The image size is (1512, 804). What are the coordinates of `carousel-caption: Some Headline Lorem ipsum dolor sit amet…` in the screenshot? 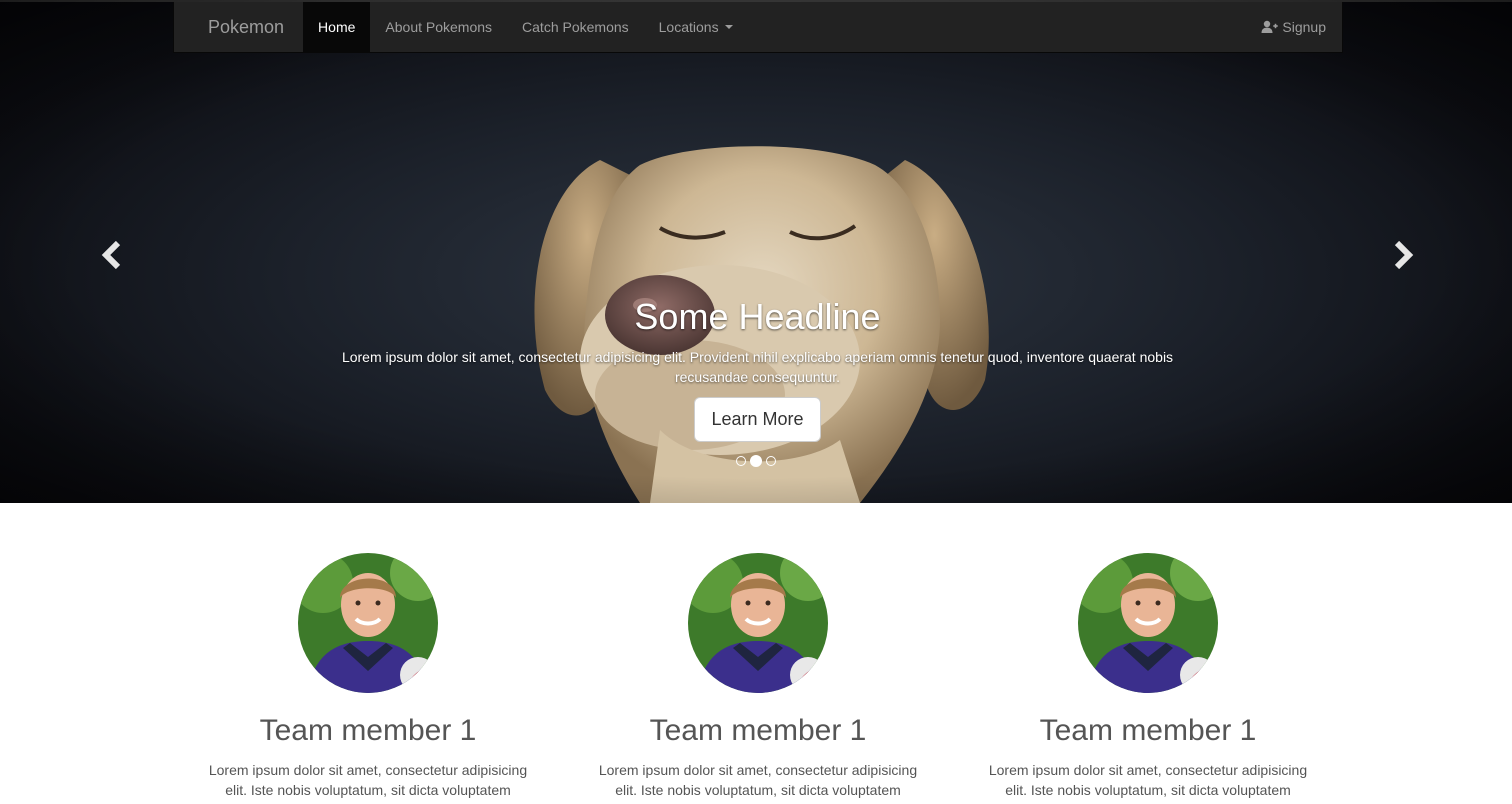 It's located at (757, 368).